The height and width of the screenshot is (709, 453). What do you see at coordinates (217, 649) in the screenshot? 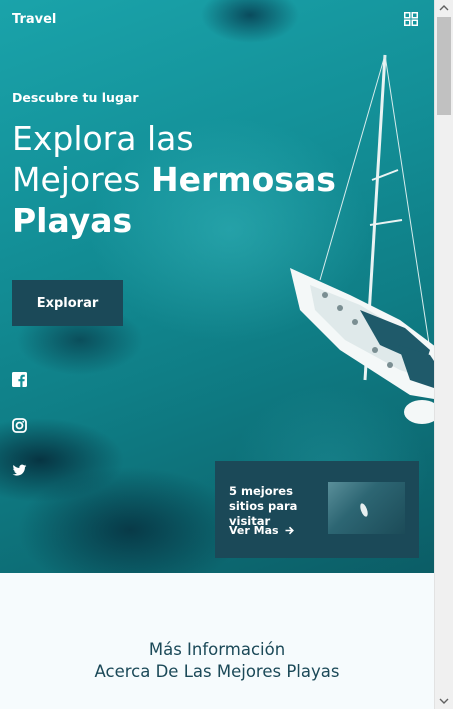
I see `more-info-line1: Más Información` at bounding box center [217, 649].